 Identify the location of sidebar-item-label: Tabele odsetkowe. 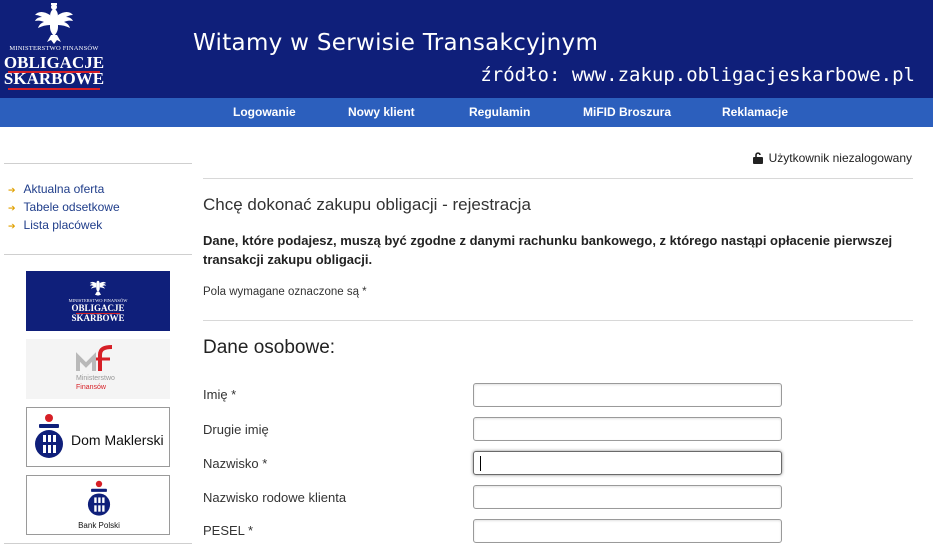
(71, 207).